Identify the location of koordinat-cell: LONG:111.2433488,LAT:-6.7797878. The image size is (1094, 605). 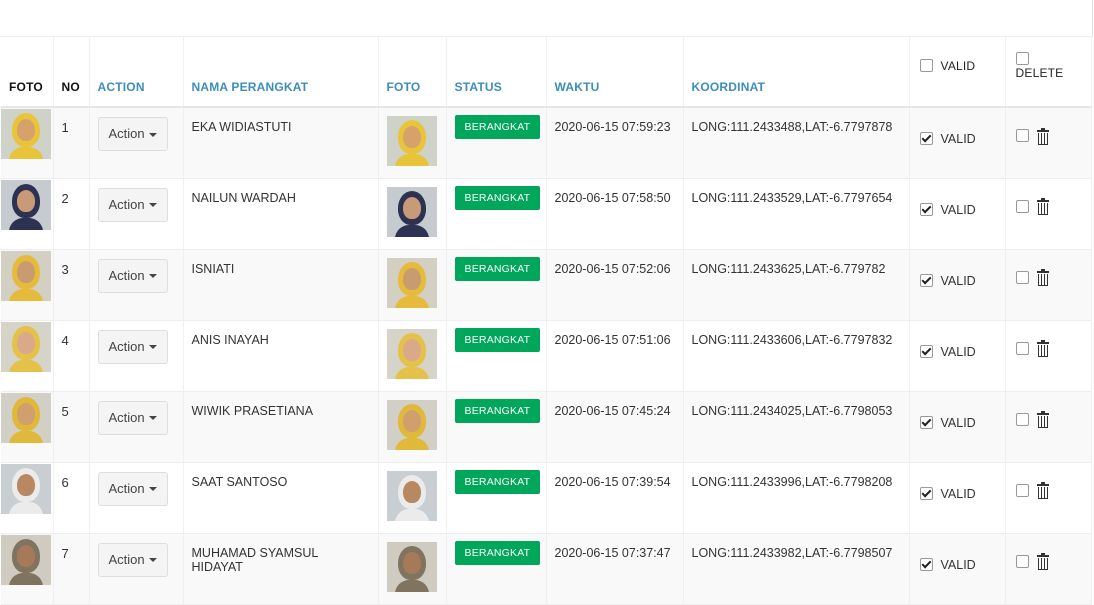
(796, 143).